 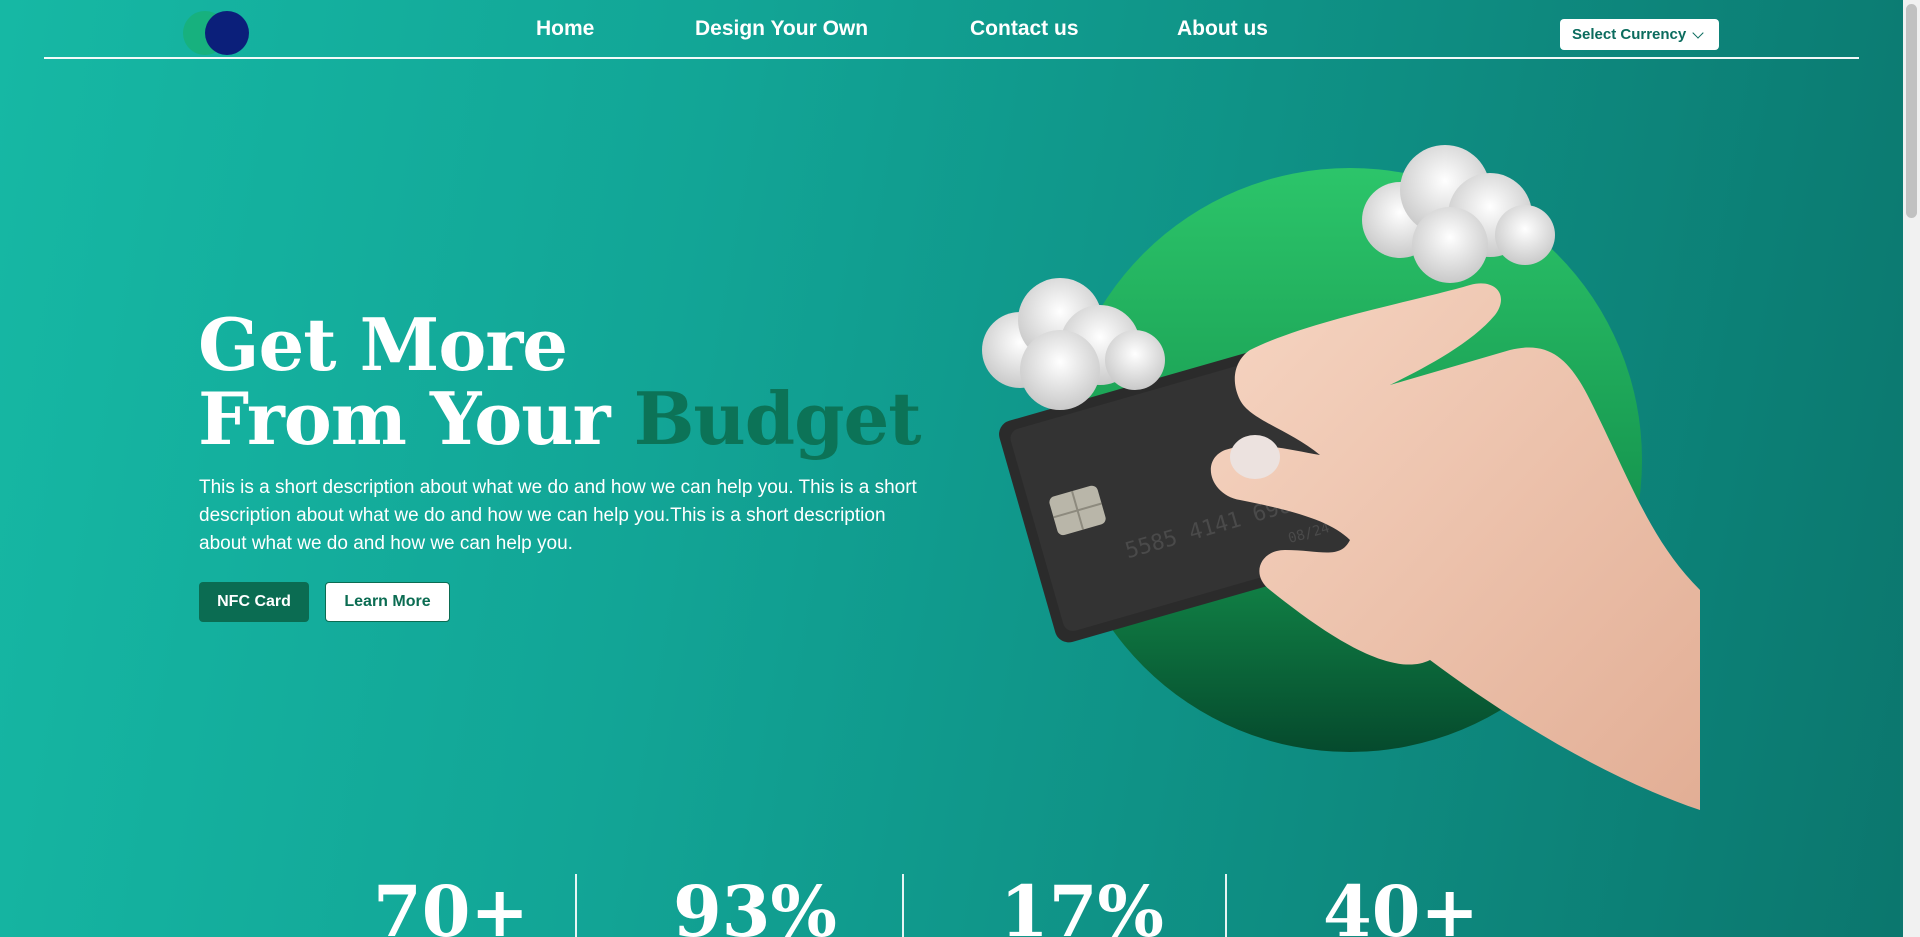 What do you see at coordinates (781, 29) in the screenshot?
I see `nav-design-your-own: Design Your Own` at bounding box center [781, 29].